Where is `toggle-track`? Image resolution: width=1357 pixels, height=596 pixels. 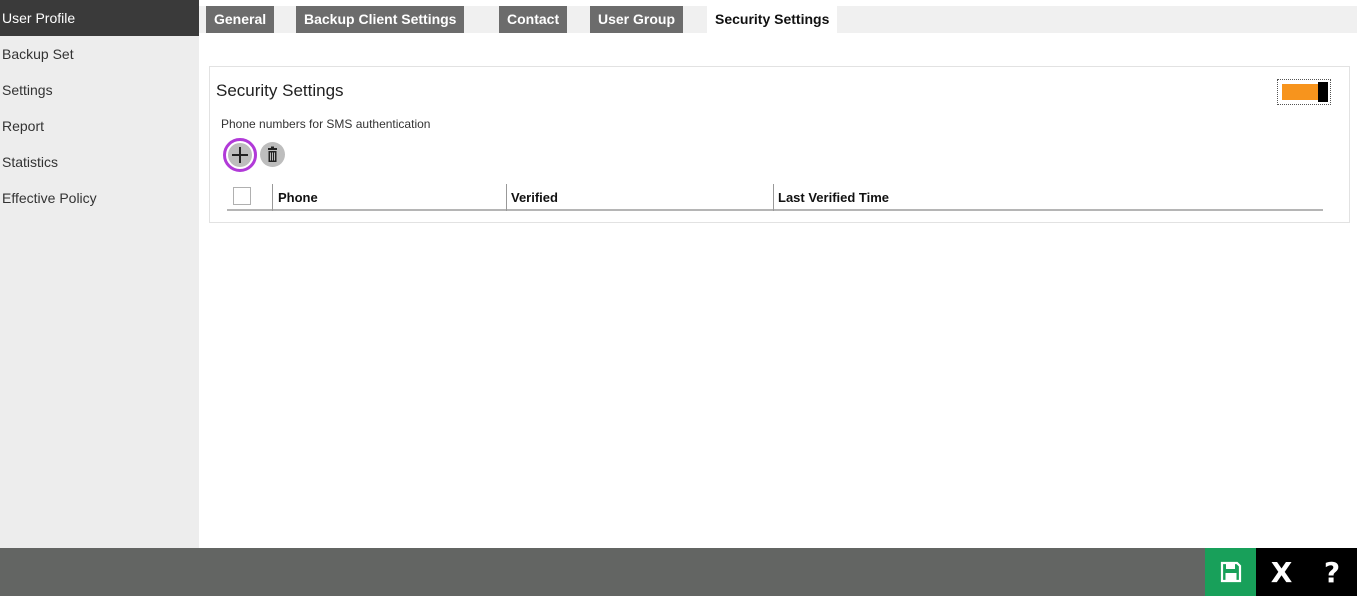
toggle-track is located at coordinates (1300, 92).